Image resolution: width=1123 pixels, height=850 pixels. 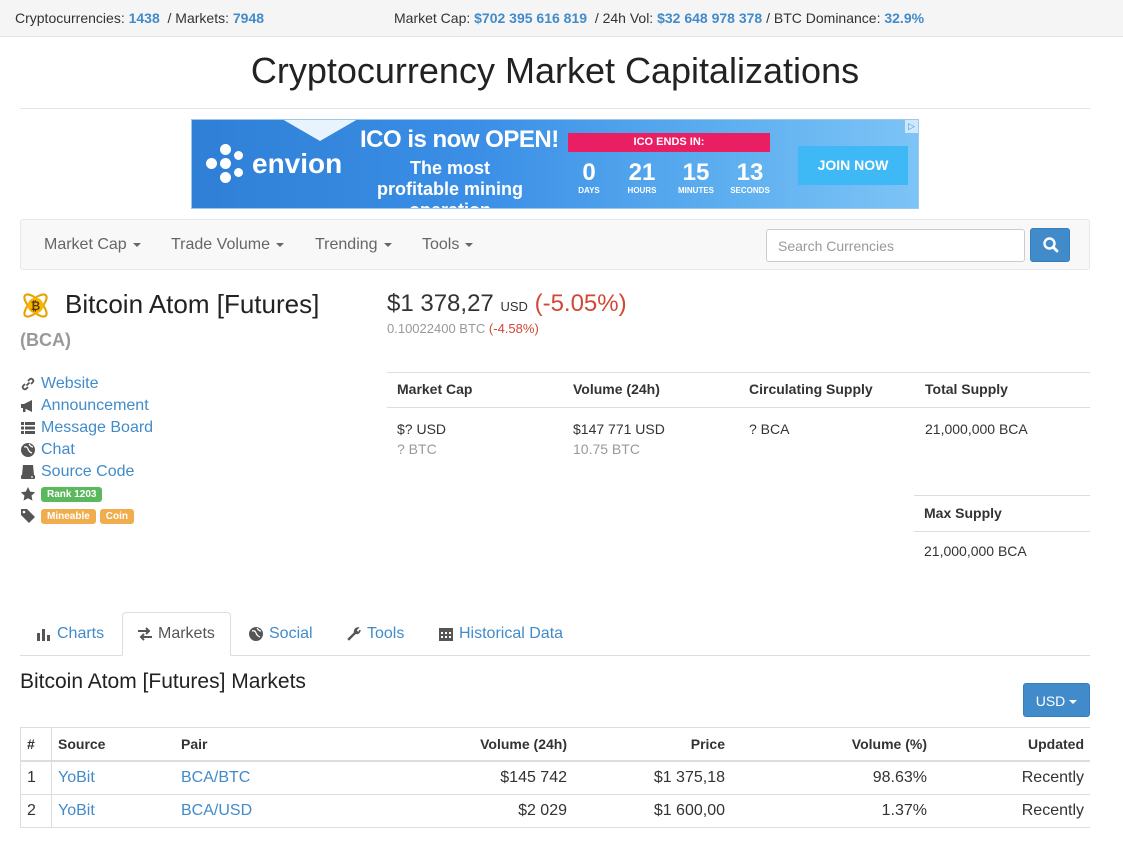 I want to click on btc-dominance-label: / BTC Dominance:, so click(x=823, y=18).